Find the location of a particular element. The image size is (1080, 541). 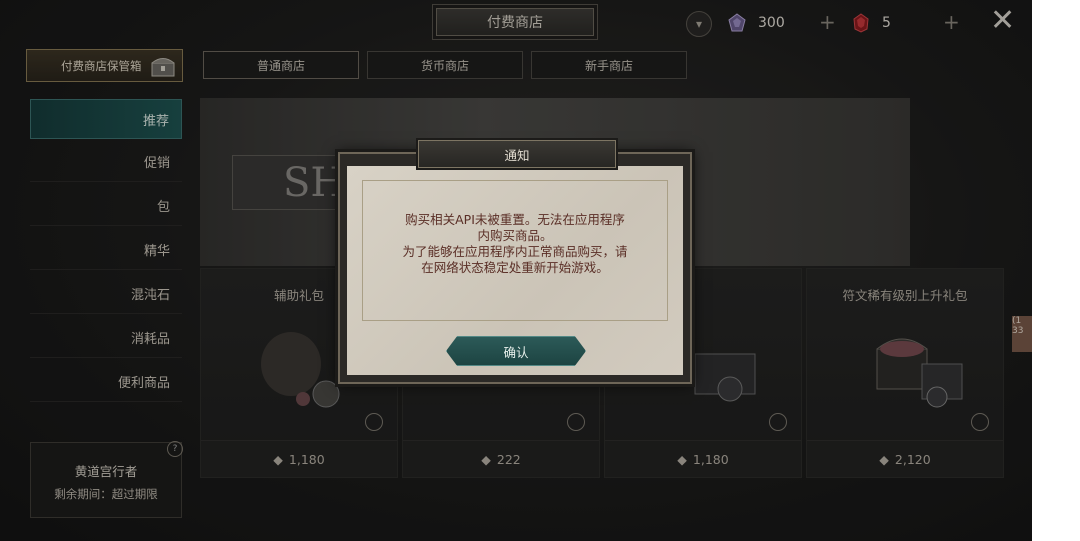

dialog-title: 通知 is located at coordinates (517, 154).